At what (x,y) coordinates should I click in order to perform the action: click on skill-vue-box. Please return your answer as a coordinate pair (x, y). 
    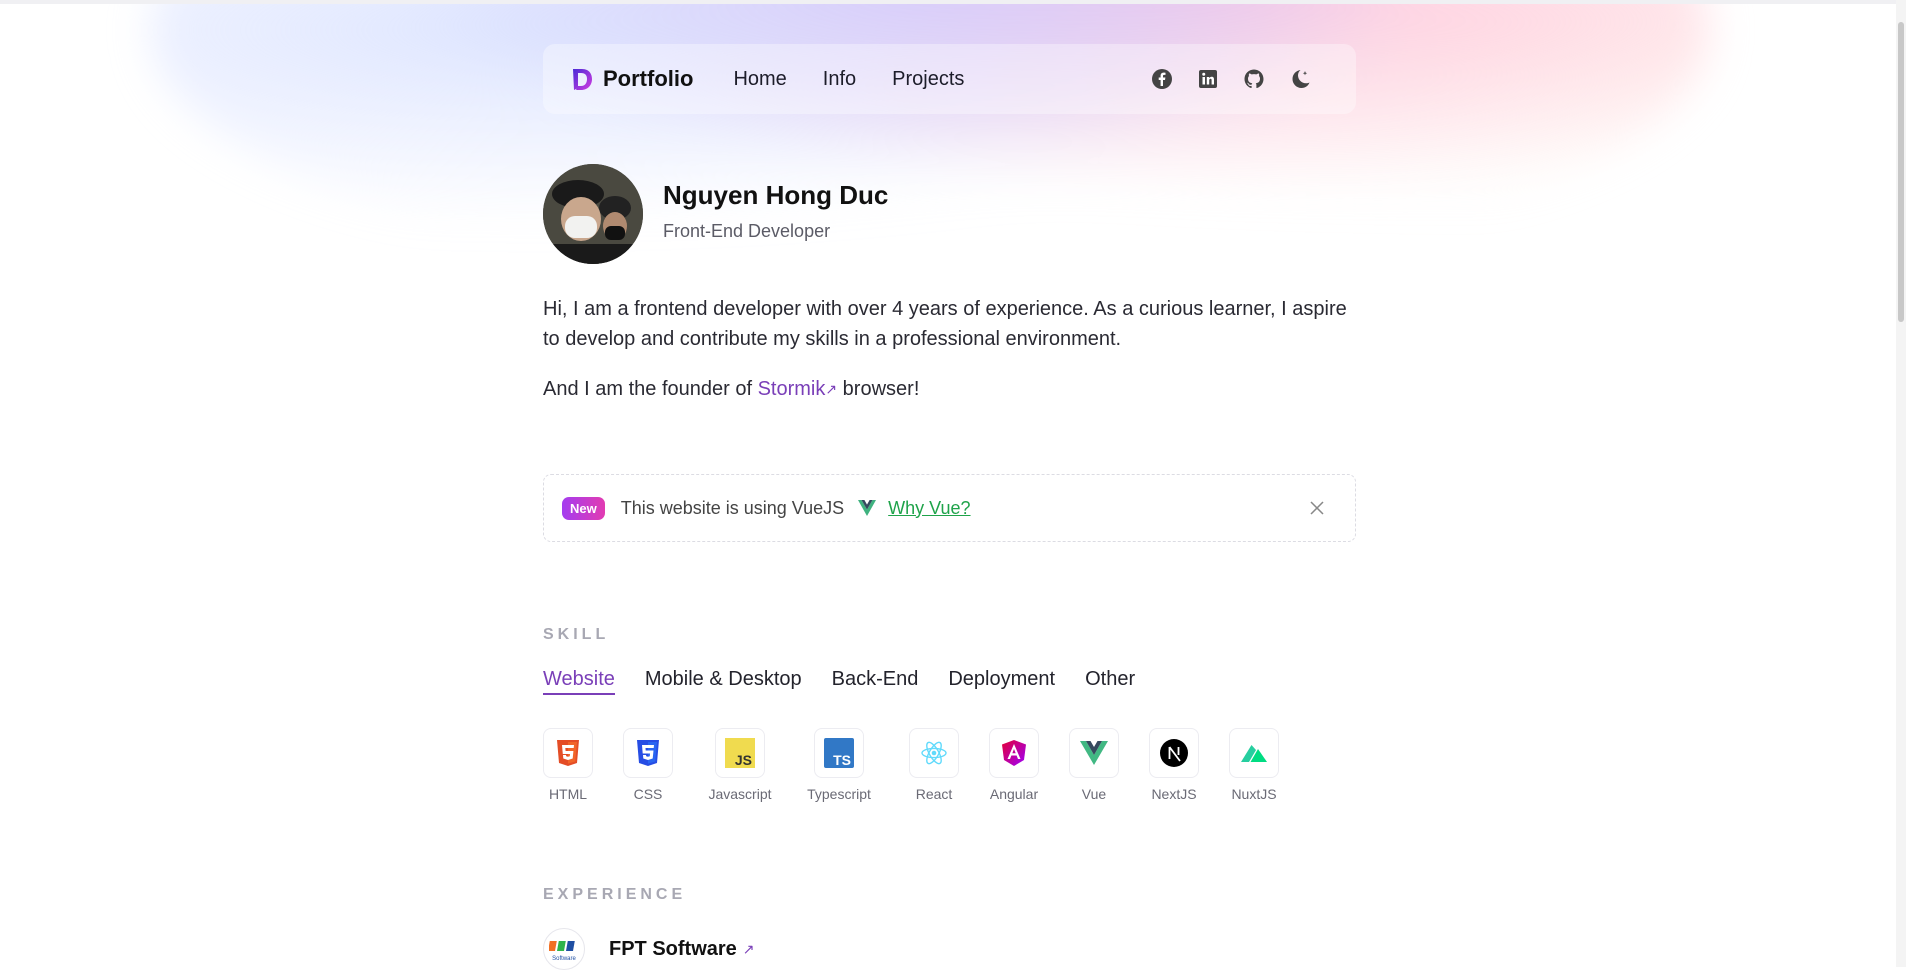
    Looking at the image, I should click on (1094, 753).